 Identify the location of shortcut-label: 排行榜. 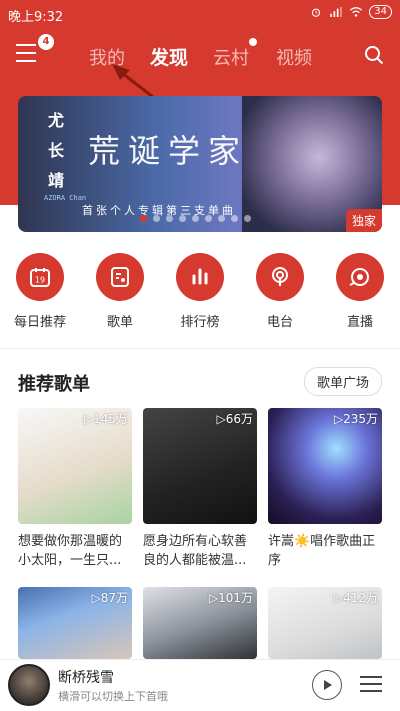
(200, 322).